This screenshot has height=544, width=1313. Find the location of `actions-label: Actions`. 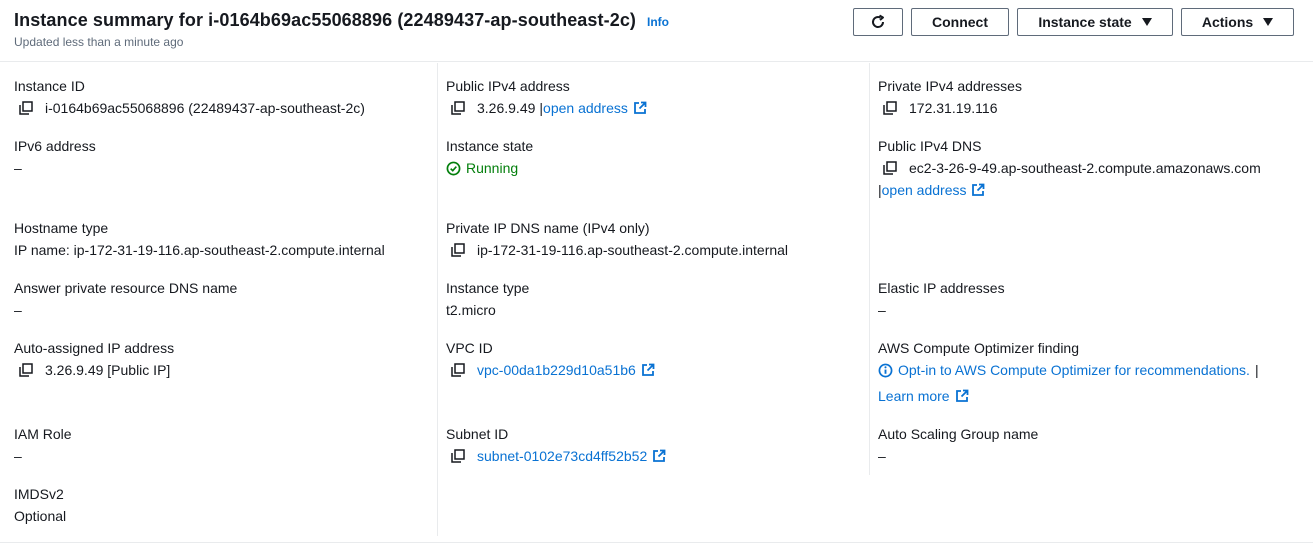

actions-label: Actions is located at coordinates (1227, 22).